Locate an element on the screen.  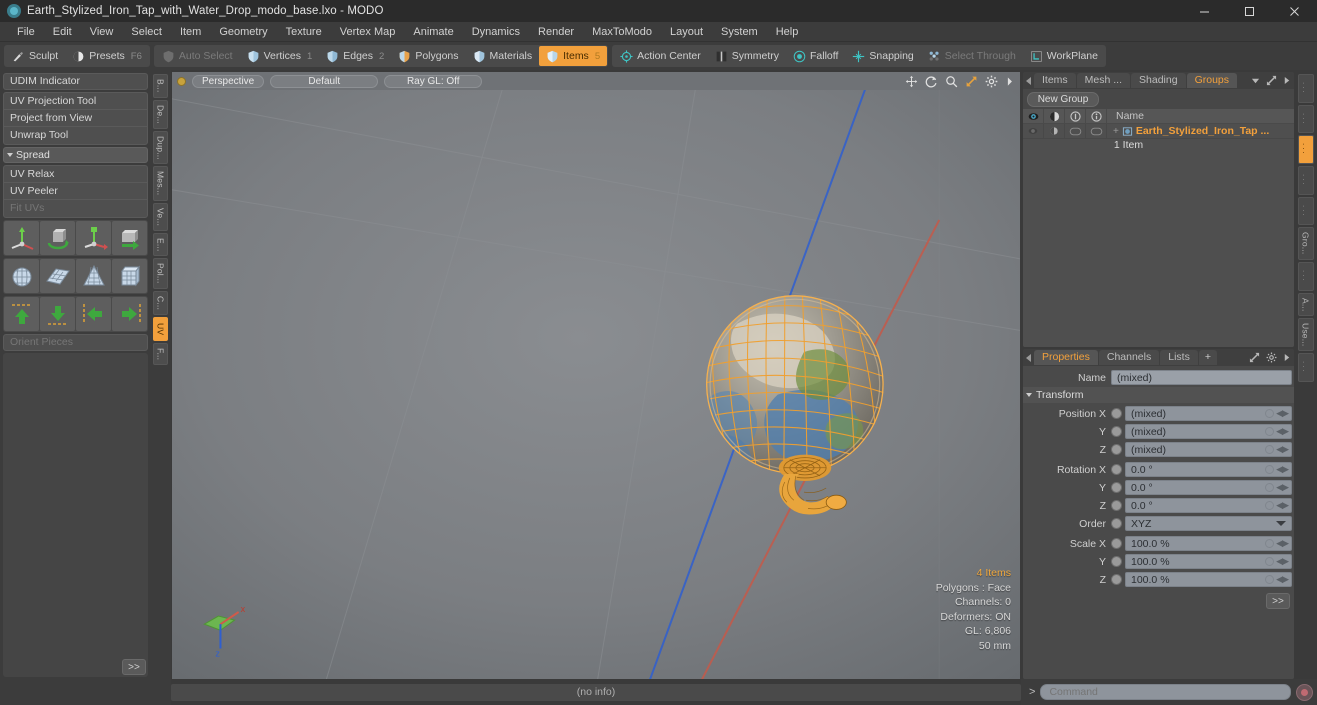
position-z-knob is located at coordinates (1116, 449).